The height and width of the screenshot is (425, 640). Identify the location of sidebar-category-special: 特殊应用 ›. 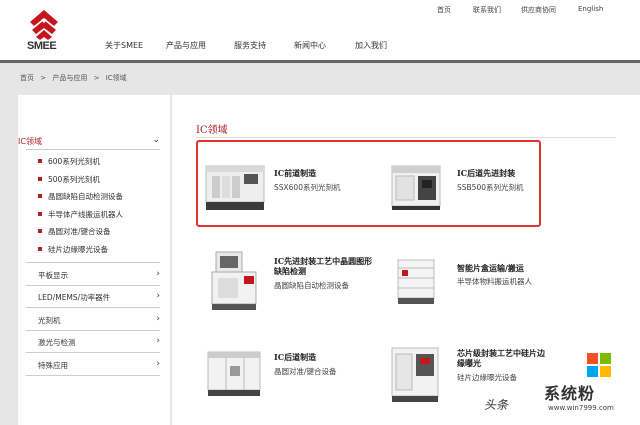
(99, 365).